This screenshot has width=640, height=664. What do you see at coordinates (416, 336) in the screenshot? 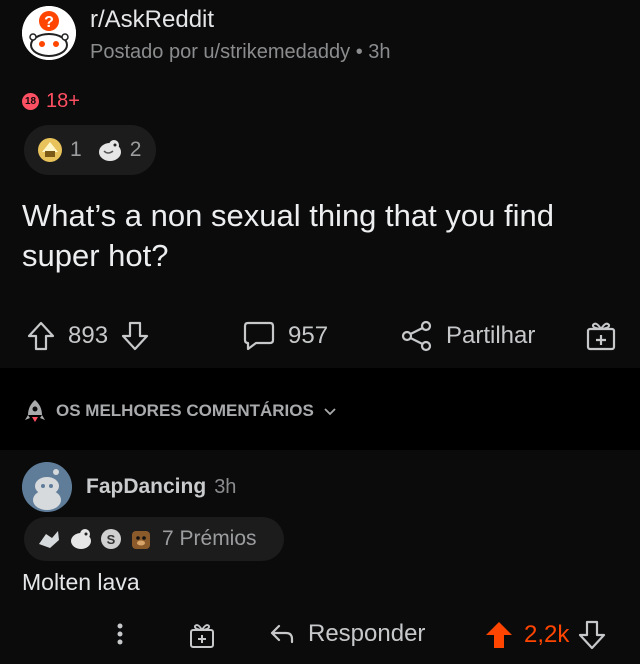
I see `share-icon` at bounding box center [416, 336].